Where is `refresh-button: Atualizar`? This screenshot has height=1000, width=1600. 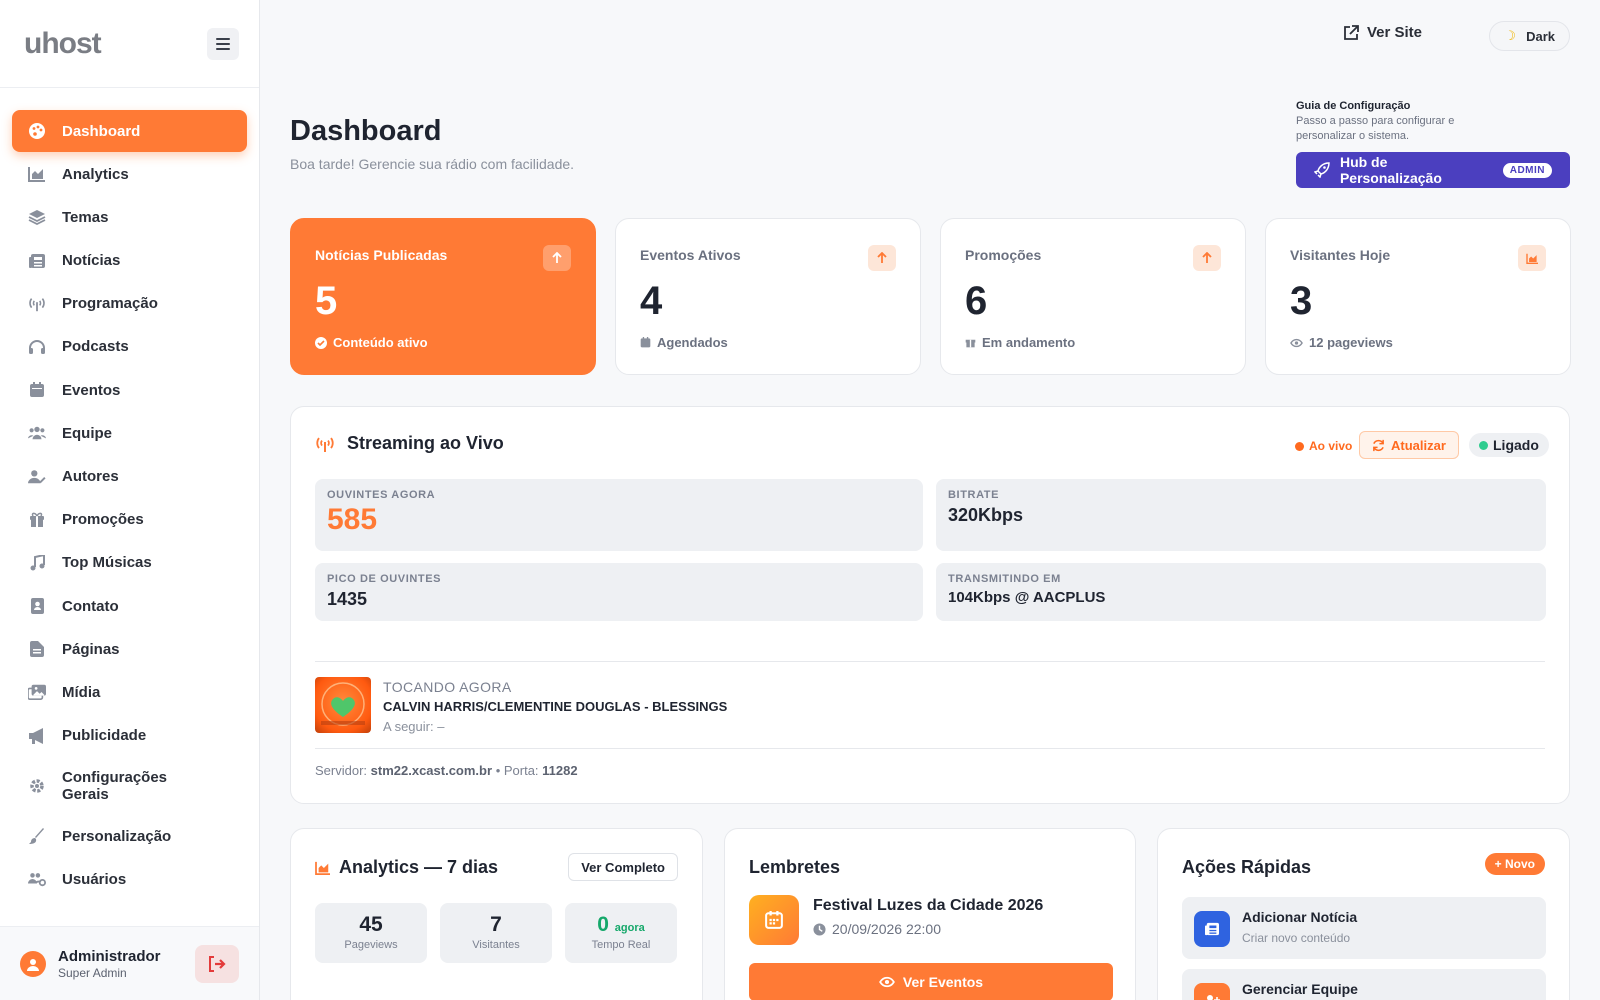
refresh-button: Atualizar is located at coordinates (1409, 445).